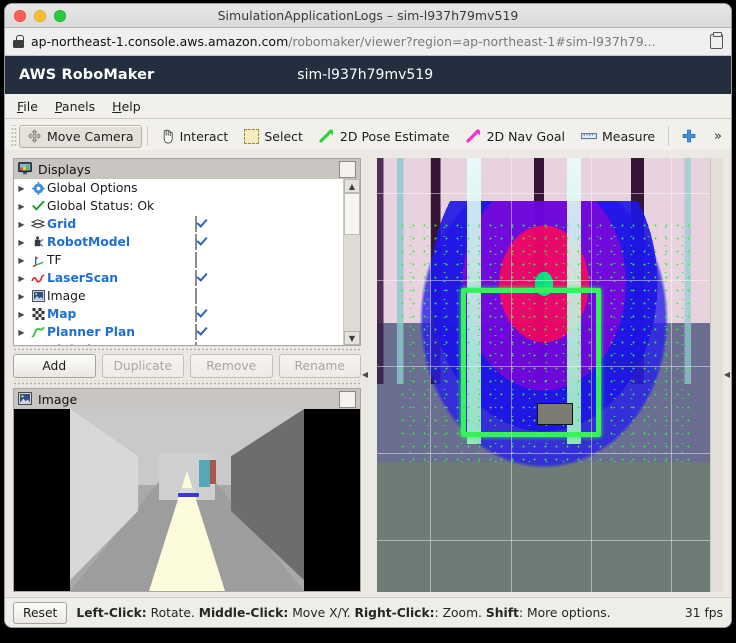 Image resolution: width=736 pixels, height=643 pixels. Describe the element at coordinates (40, 612) in the screenshot. I see `reset-view-button: Reset` at that location.